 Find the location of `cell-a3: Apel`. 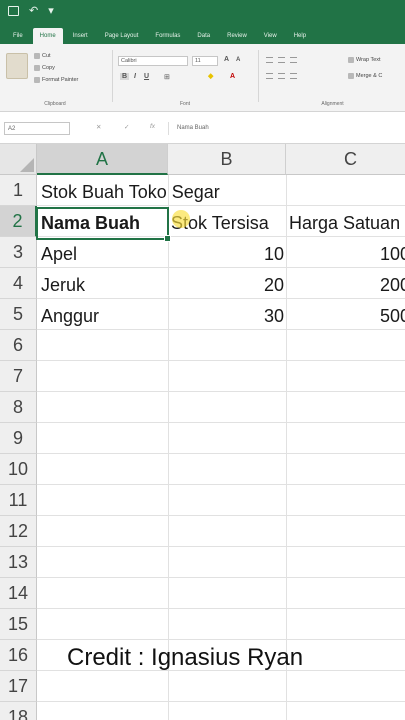

cell-a3: Apel is located at coordinates (59, 254).